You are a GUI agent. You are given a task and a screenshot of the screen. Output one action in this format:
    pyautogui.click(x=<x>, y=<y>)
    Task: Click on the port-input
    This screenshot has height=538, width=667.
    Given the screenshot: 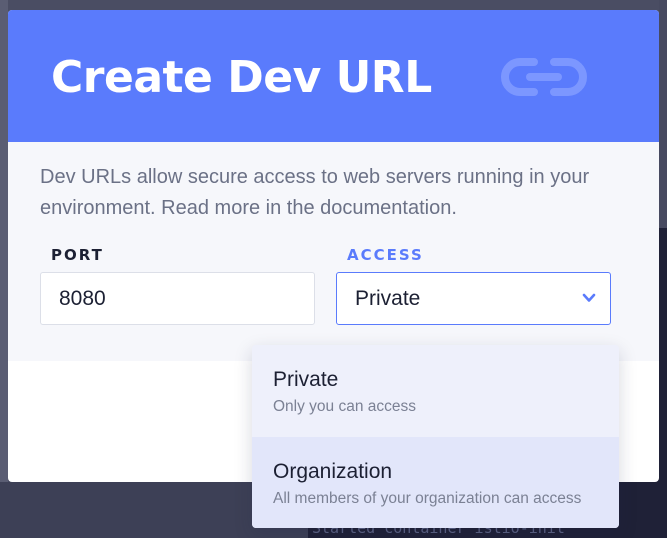 What is the action you would take?
    pyautogui.click(x=177, y=298)
    